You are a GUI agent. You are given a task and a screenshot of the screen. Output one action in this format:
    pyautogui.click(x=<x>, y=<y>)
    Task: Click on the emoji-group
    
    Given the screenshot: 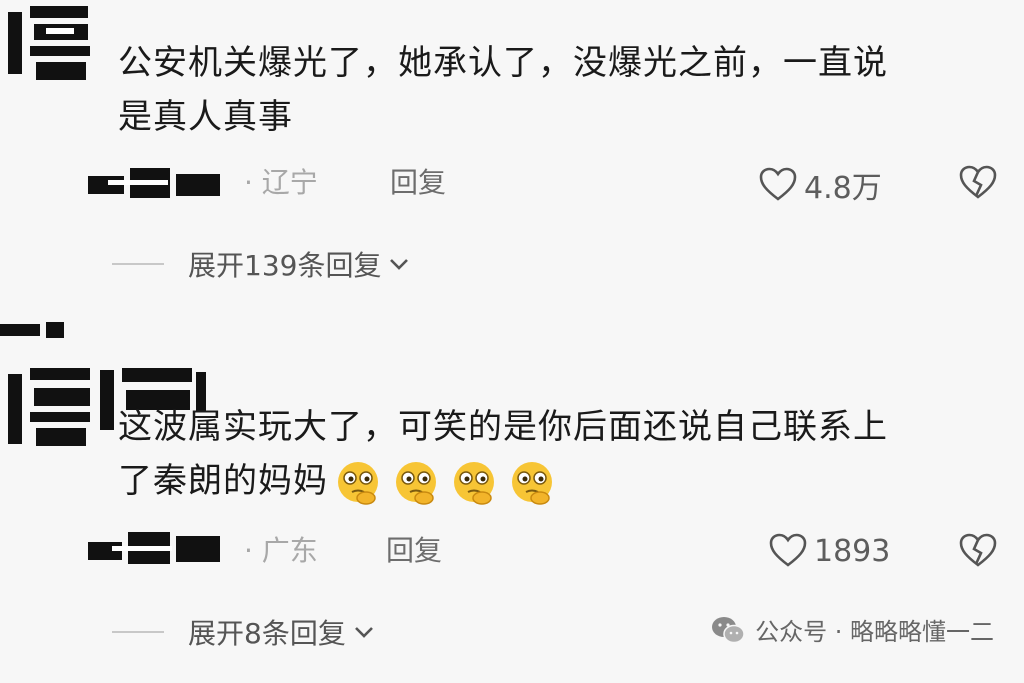 What is the action you would take?
    pyautogui.click(x=448, y=483)
    